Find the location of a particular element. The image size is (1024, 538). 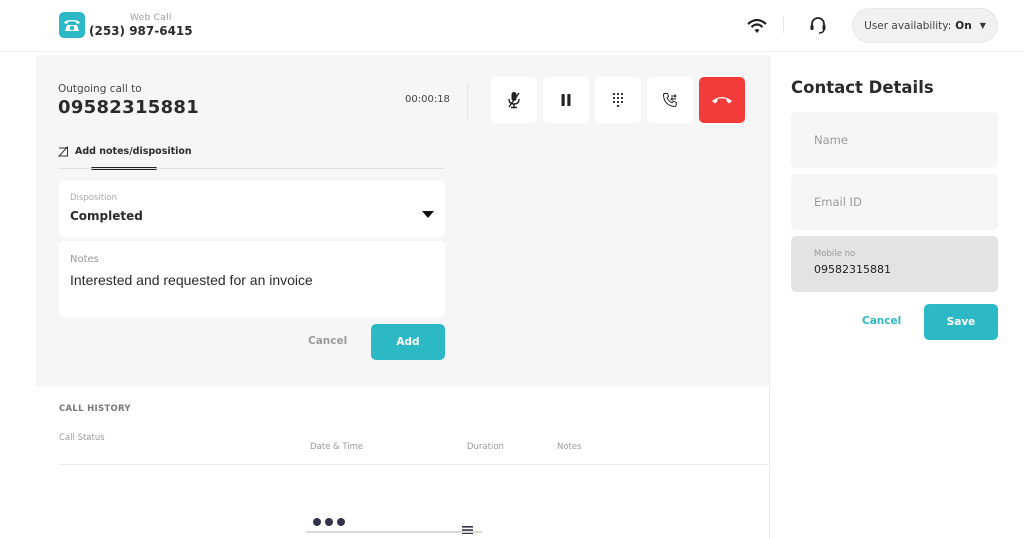

hold-button is located at coordinates (566, 100).